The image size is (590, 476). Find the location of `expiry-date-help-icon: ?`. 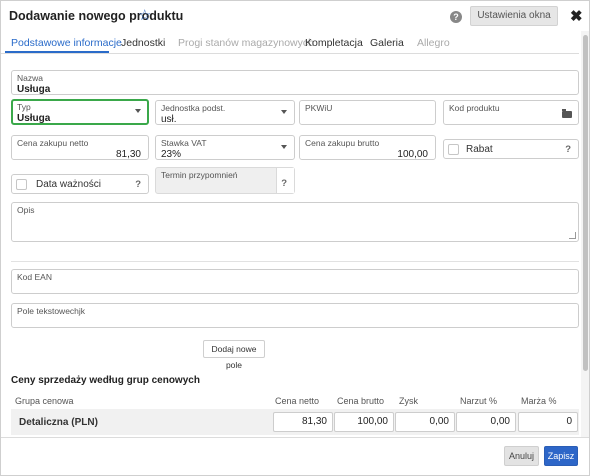

expiry-date-help-icon: ? is located at coordinates (138, 184).